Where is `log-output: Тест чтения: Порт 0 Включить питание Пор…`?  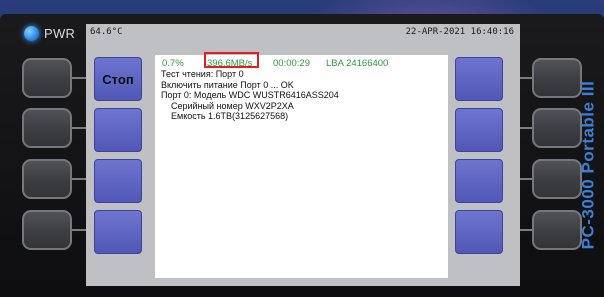
log-output: Тест чтения: Порт 0 Включить питание Пор… is located at coordinates (250, 95).